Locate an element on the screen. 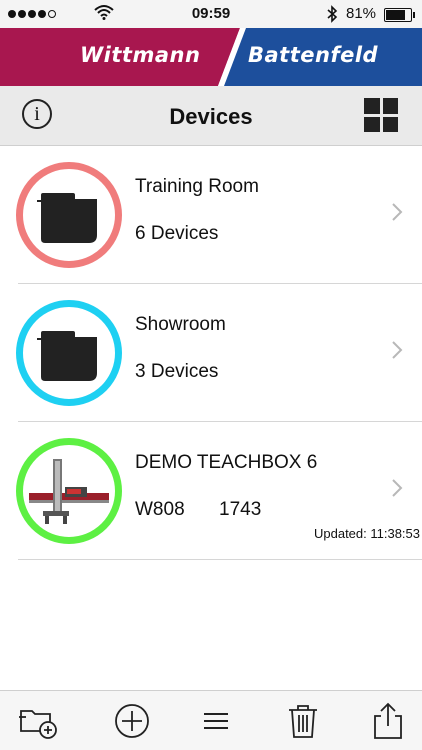  share-icon is located at coordinates (388, 721).